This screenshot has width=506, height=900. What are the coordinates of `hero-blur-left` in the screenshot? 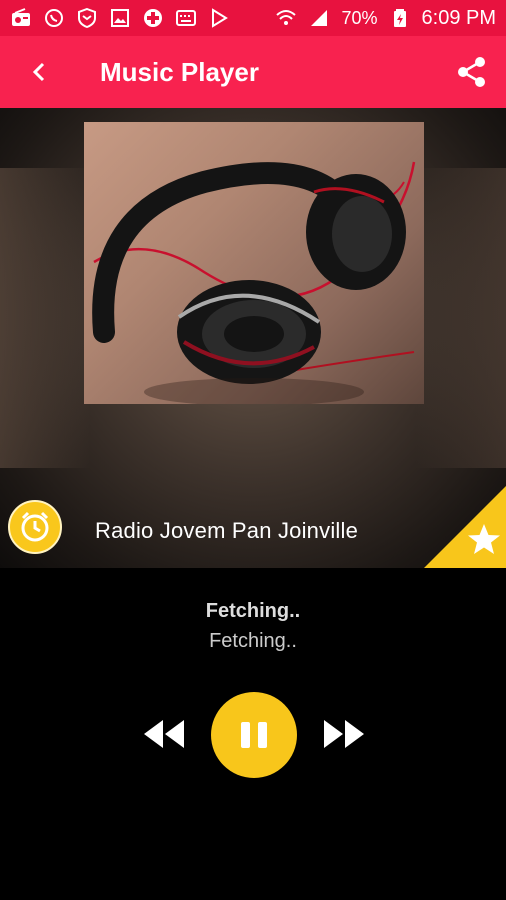 It's located at (45, 318).